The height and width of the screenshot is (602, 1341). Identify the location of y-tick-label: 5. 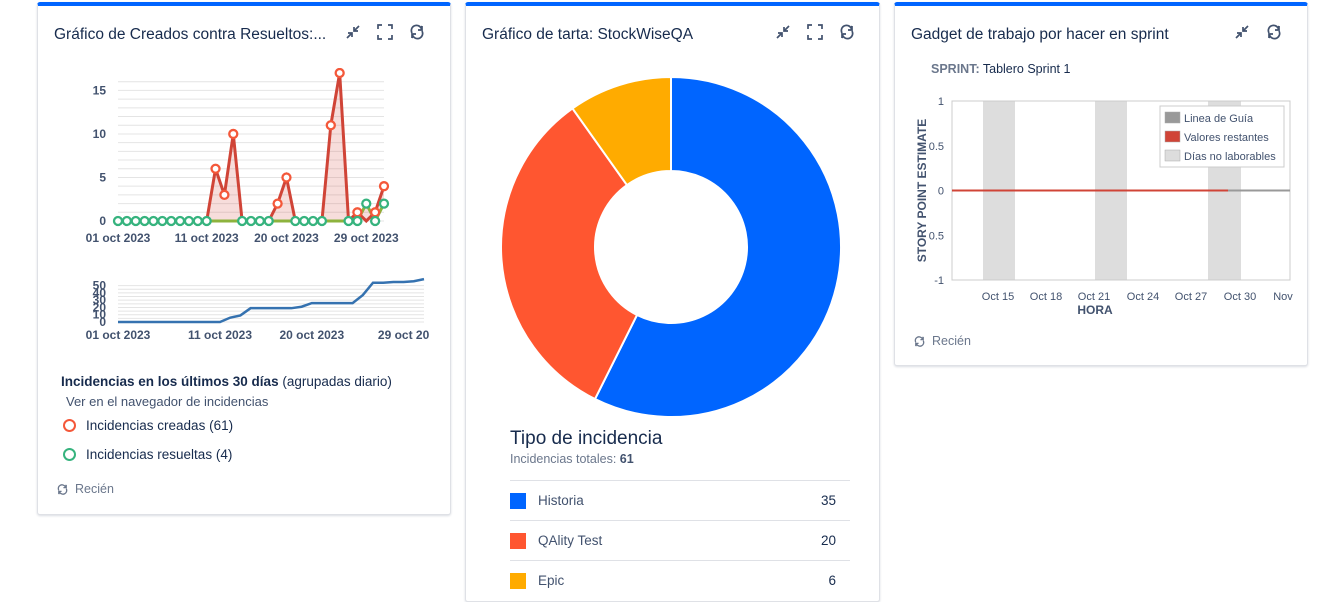
(102, 177).